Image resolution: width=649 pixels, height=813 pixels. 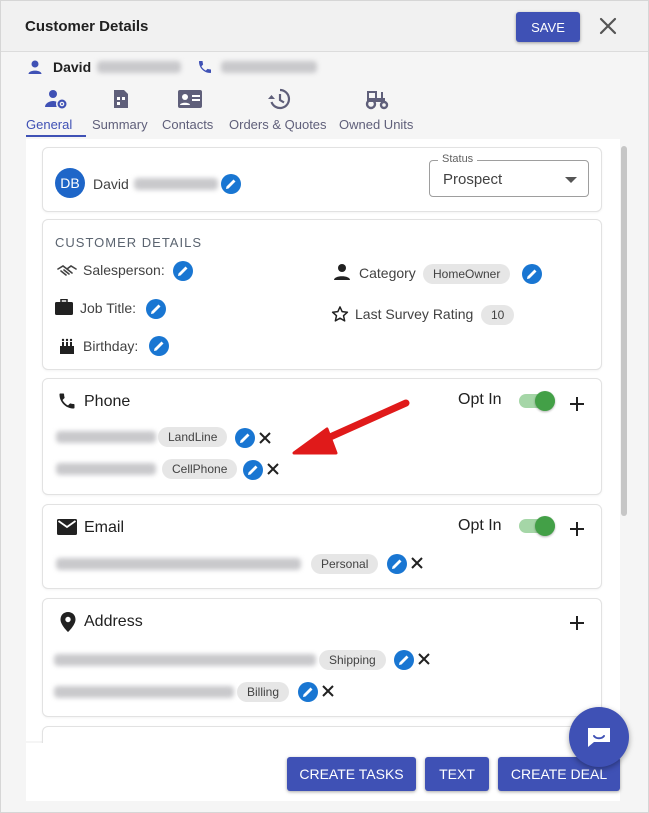 I want to click on chat-smile-icon, so click(x=599, y=737).